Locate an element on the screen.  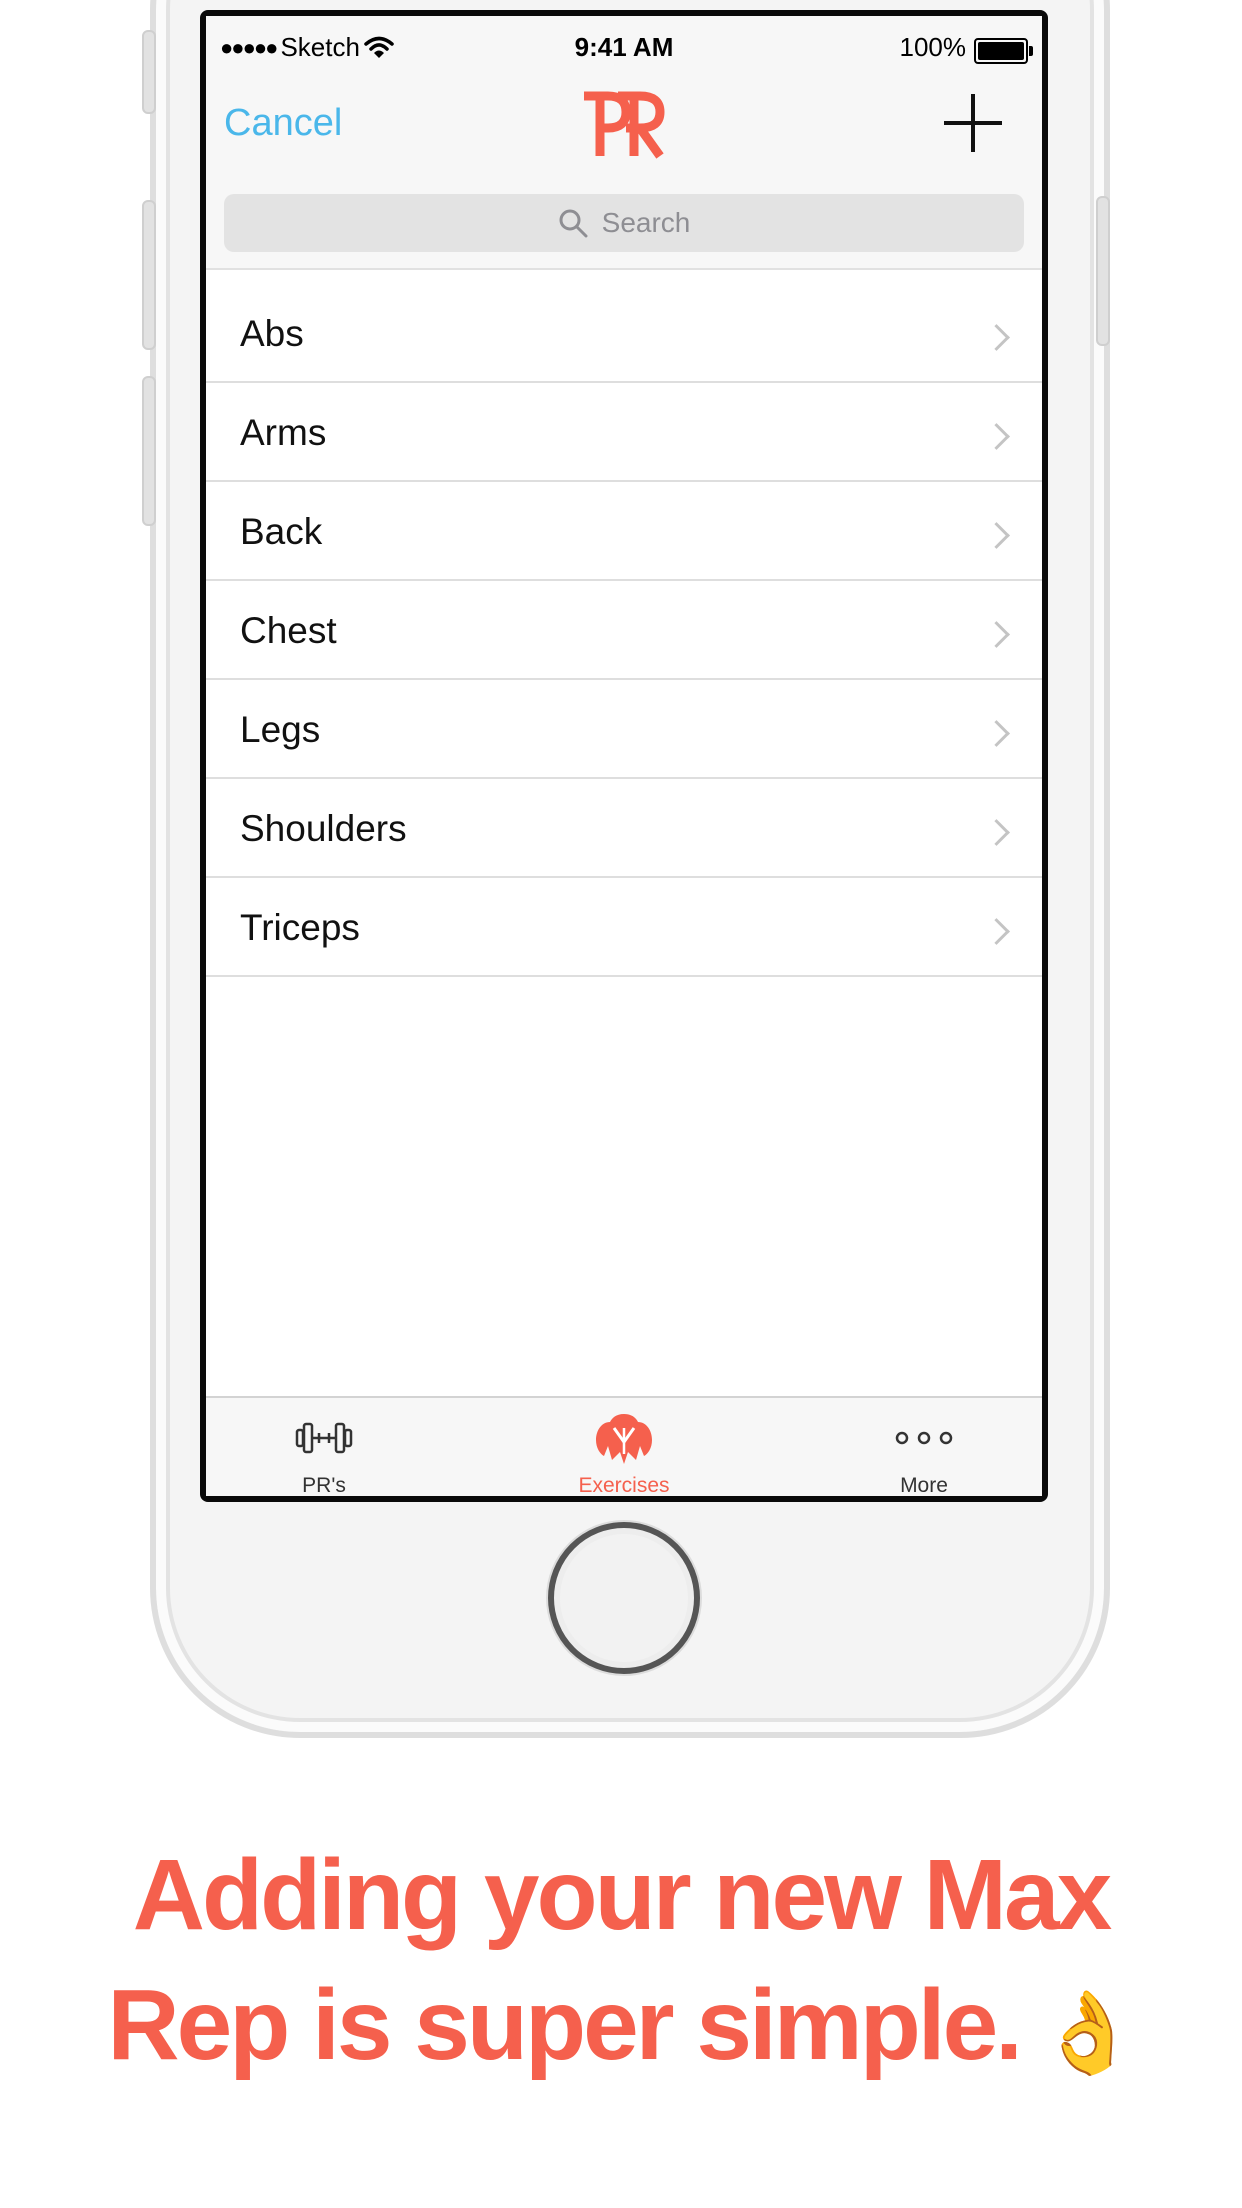
add-button is located at coordinates (973, 123).